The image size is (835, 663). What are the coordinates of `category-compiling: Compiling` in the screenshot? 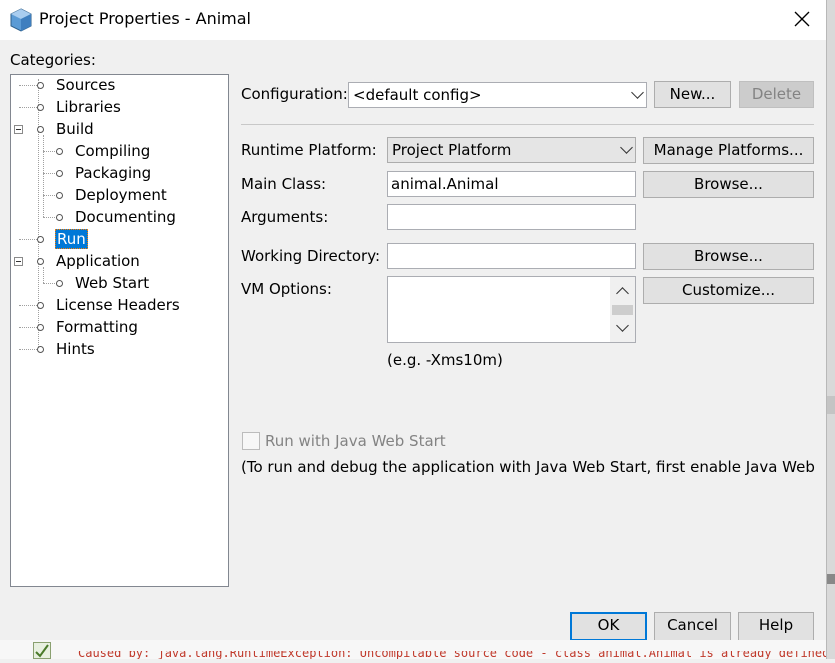 It's located at (112, 151).